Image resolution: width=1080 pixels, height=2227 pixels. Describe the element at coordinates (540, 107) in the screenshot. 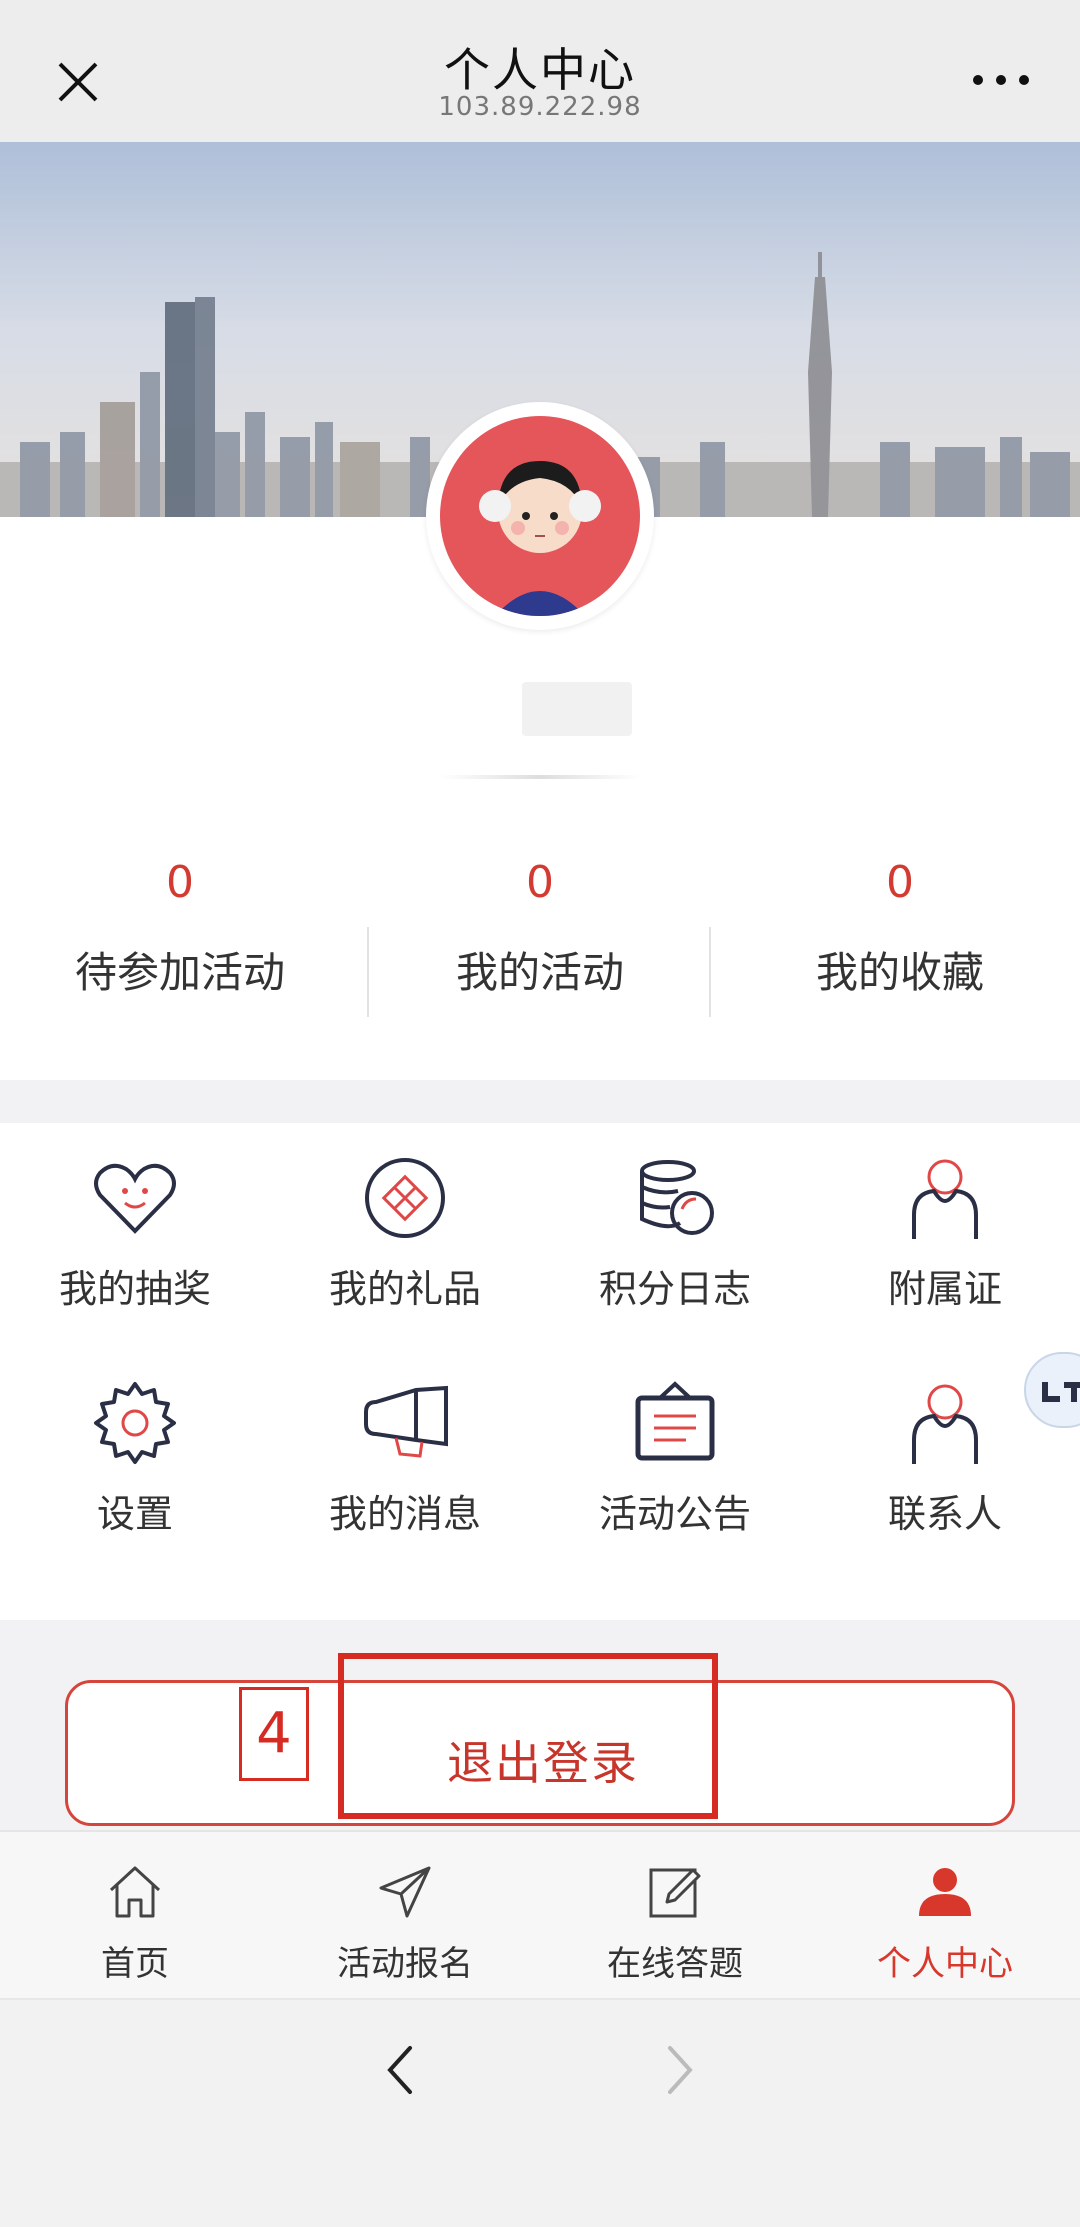

I see `page-subtitle: 103.89.222.98` at that location.